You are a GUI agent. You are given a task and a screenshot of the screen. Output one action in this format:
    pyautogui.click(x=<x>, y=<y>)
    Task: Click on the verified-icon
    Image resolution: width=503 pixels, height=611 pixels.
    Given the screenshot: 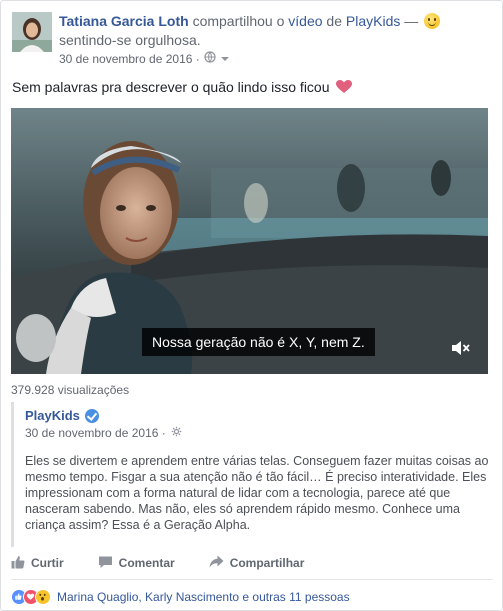 What is the action you would take?
    pyautogui.click(x=91, y=415)
    